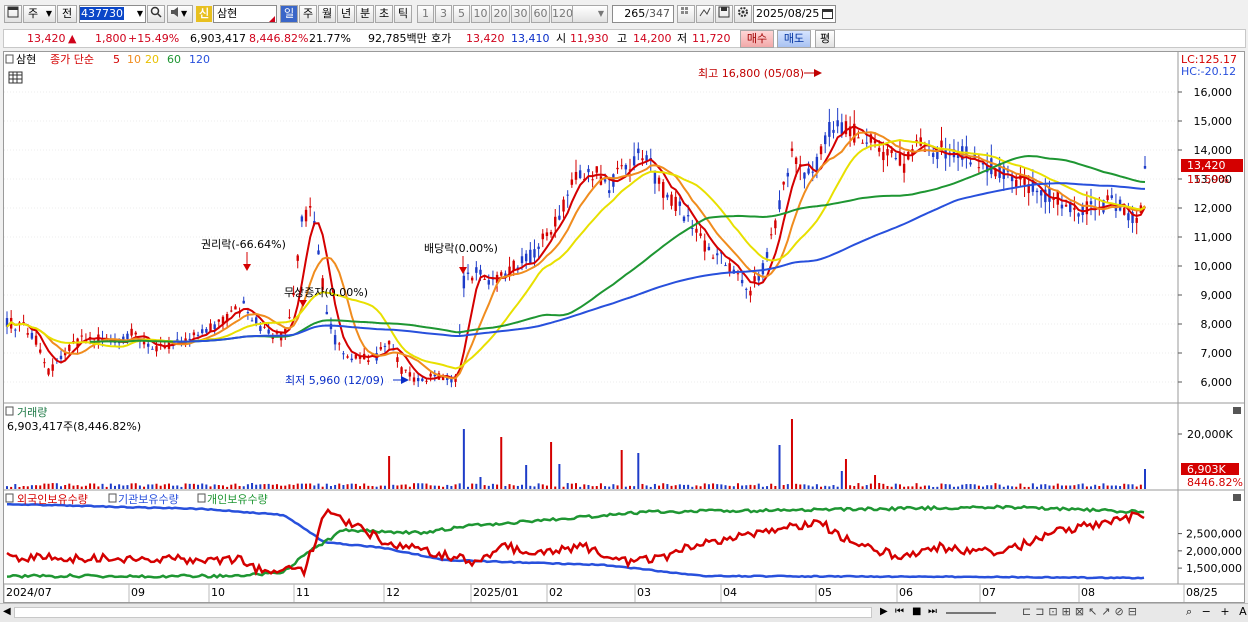 This screenshot has height=622, width=1248. What do you see at coordinates (500, 14) in the screenshot?
I see `interval-button: 20` at bounding box center [500, 14].